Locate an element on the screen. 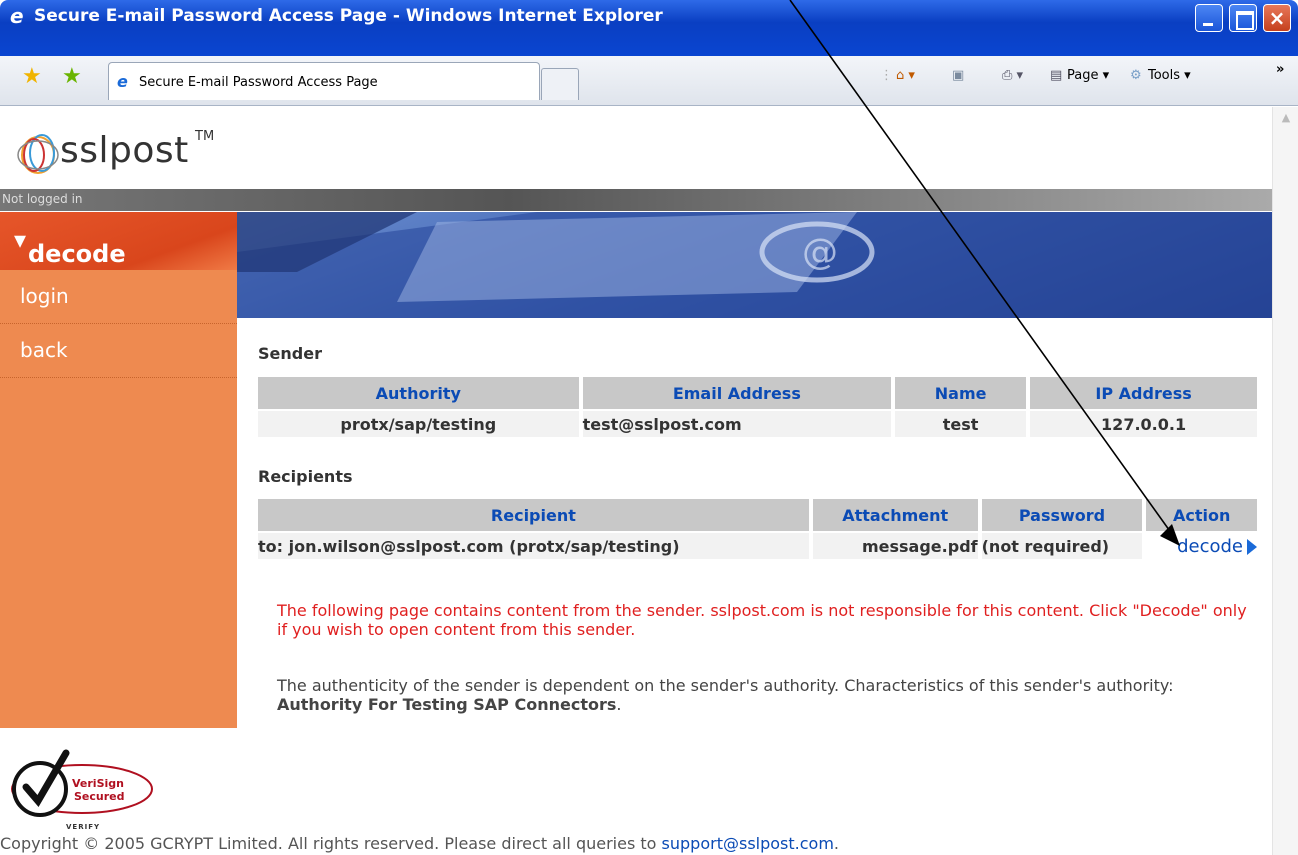 Image resolution: width=1298 pixels, height=855 pixels. column-header-recipient: Recipient is located at coordinates (533, 515).